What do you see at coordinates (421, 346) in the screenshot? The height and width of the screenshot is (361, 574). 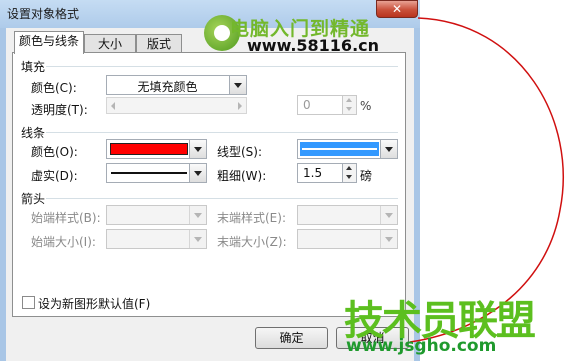 I see `watermark-bottom-url: www.jsgho.com` at bounding box center [421, 346].